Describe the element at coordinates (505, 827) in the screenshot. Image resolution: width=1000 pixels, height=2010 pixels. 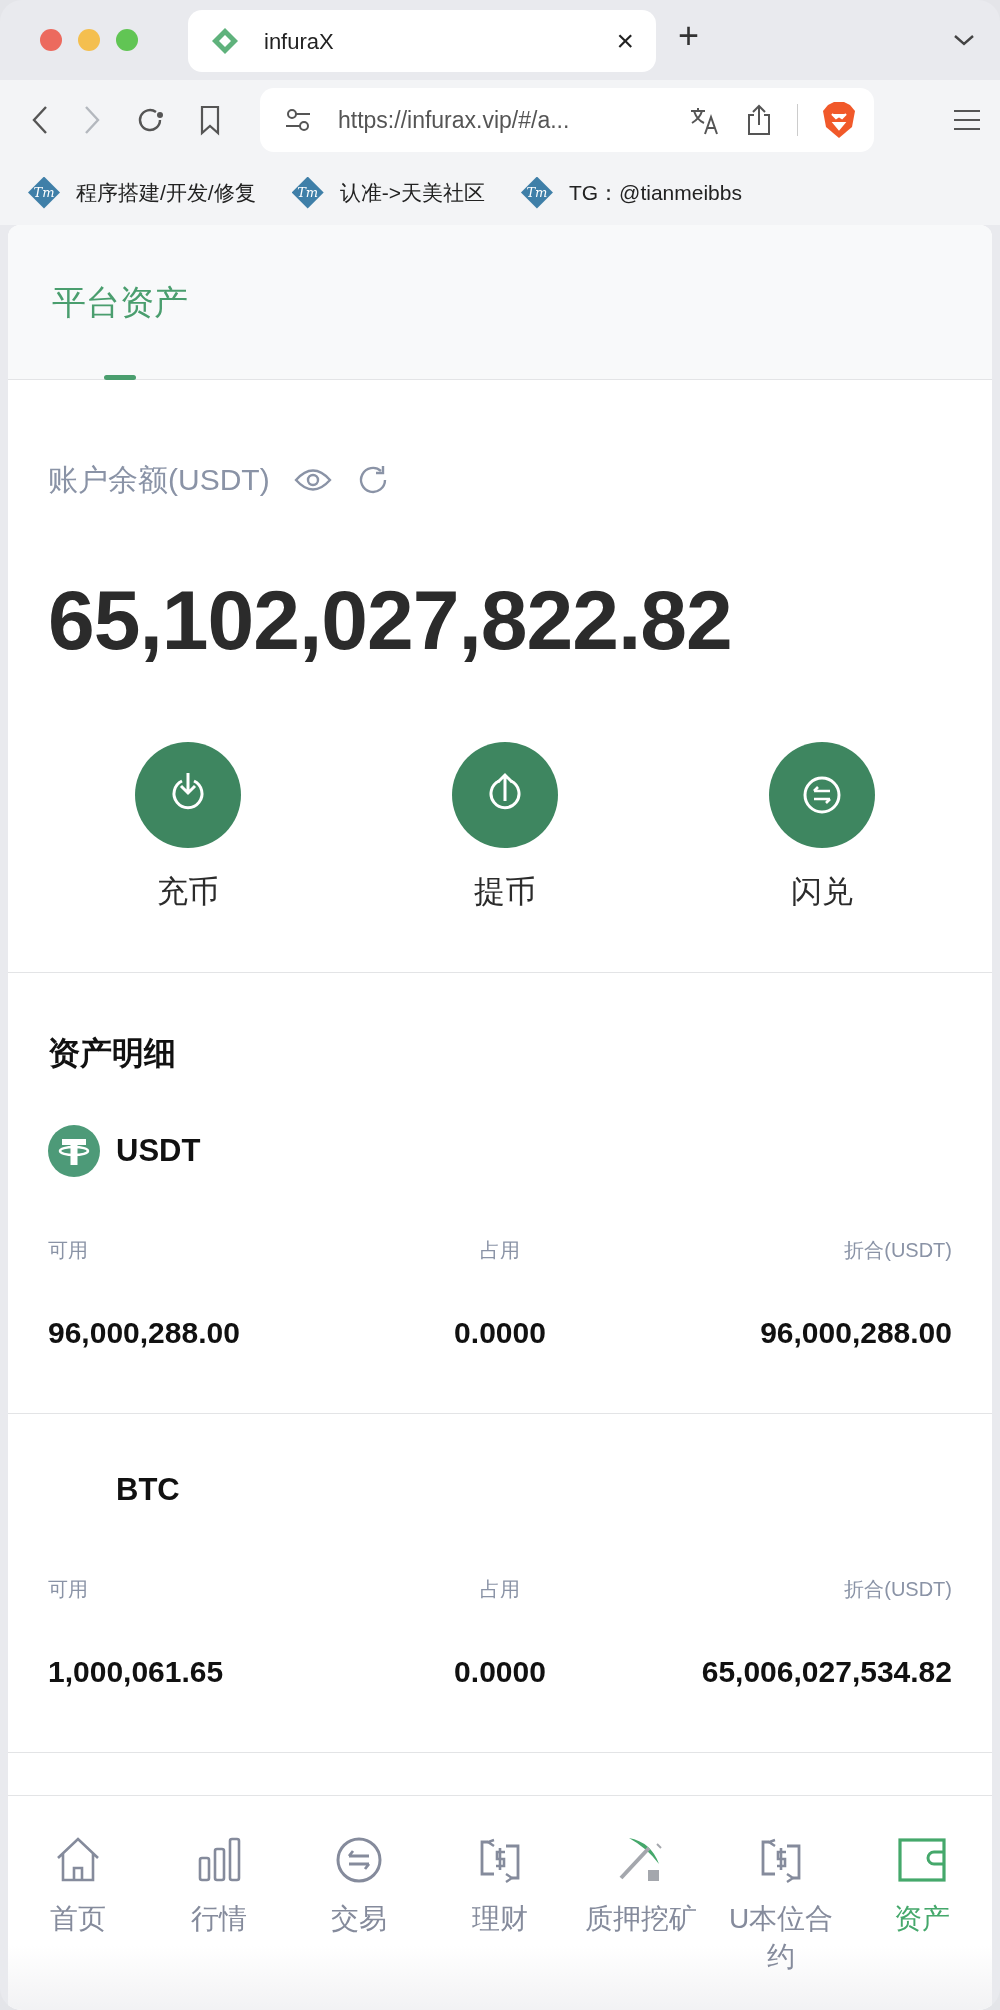
I see `action-button: 提币` at that location.